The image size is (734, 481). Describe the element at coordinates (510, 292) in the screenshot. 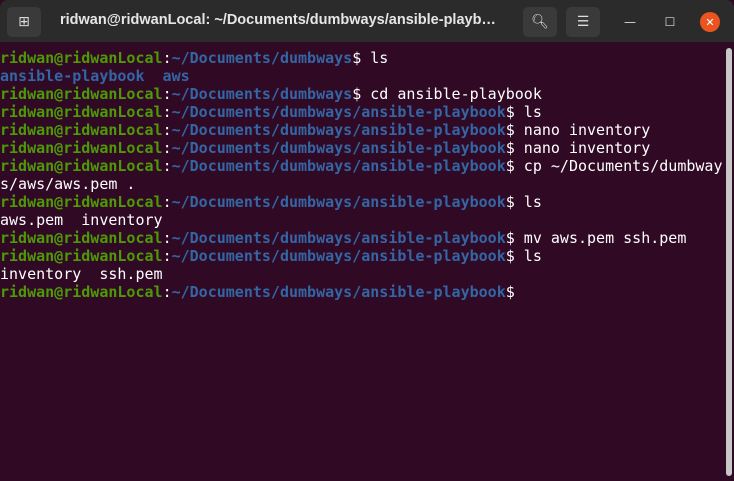

I see `command-text: $` at that location.